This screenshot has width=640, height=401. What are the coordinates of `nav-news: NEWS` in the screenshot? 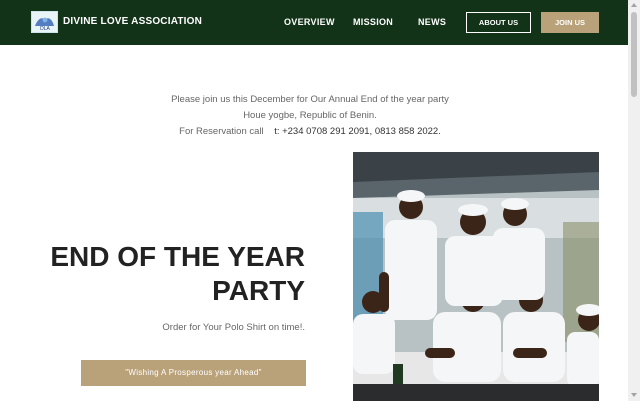 It's located at (432, 22).